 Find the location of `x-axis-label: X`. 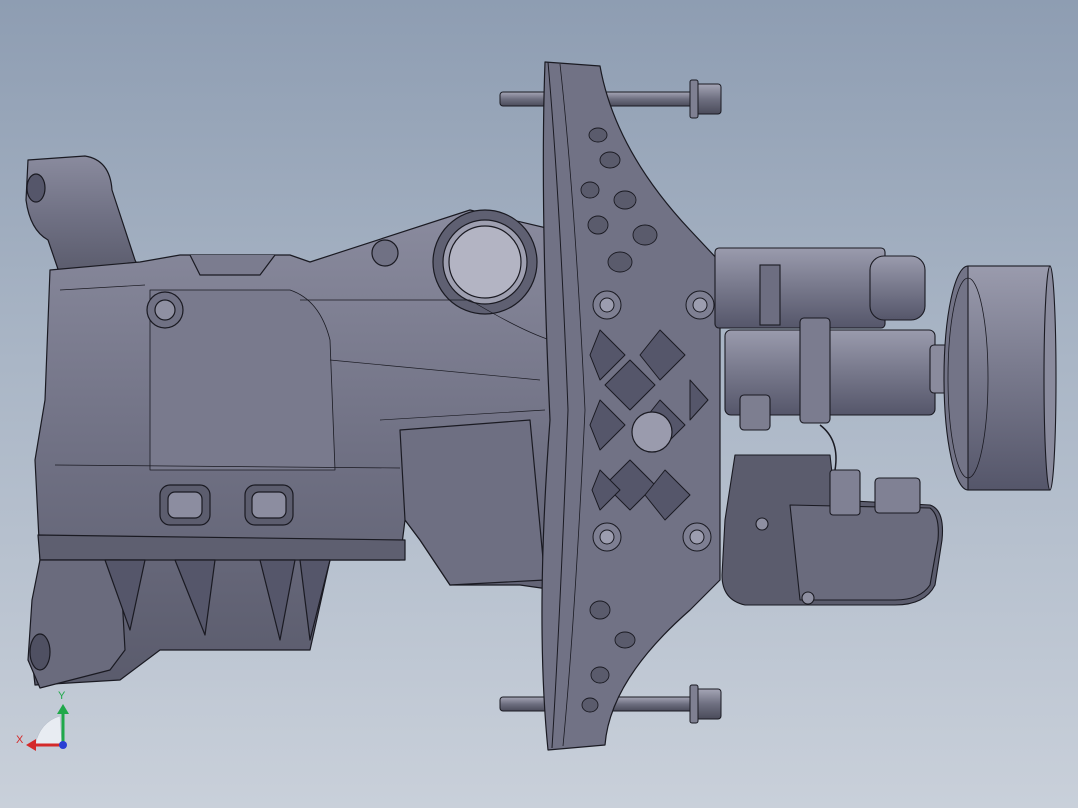

x-axis-label: X is located at coordinates (20, 740).